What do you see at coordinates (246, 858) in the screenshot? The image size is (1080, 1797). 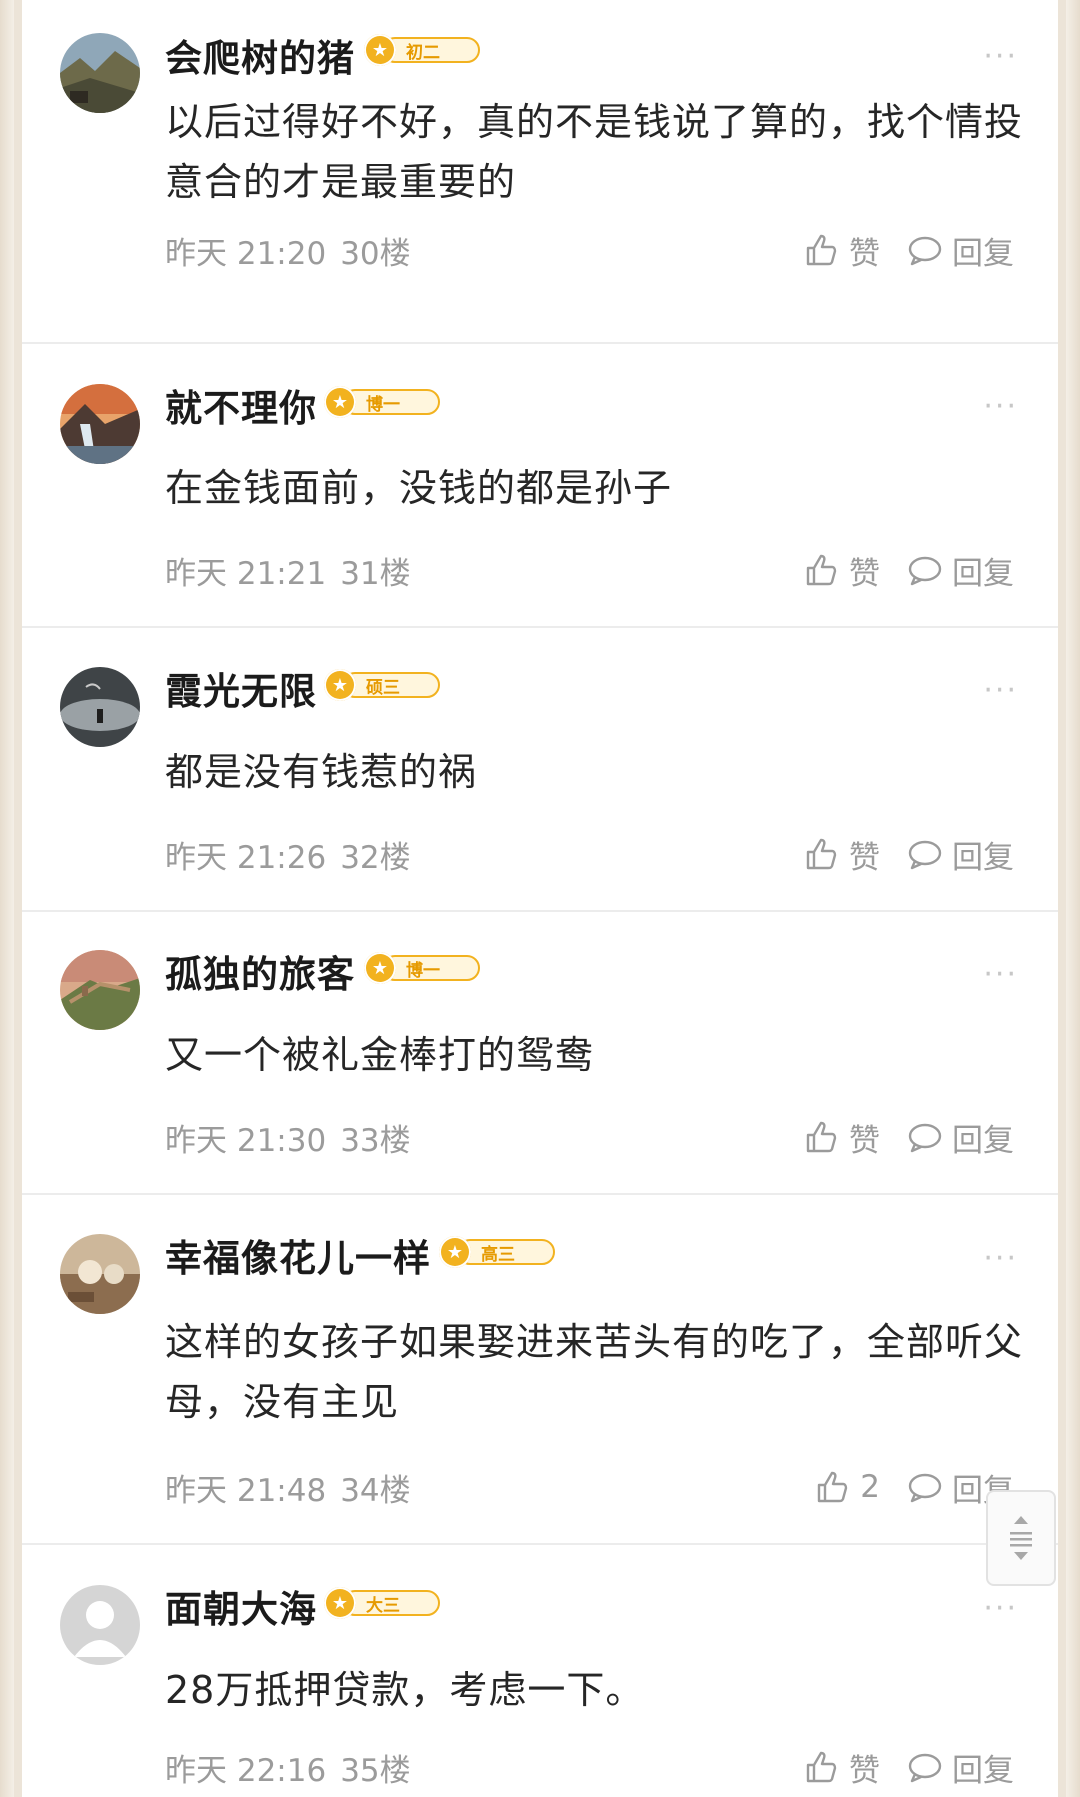 I see `comment-time: 昨天 21:26` at bounding box center [246, 858].